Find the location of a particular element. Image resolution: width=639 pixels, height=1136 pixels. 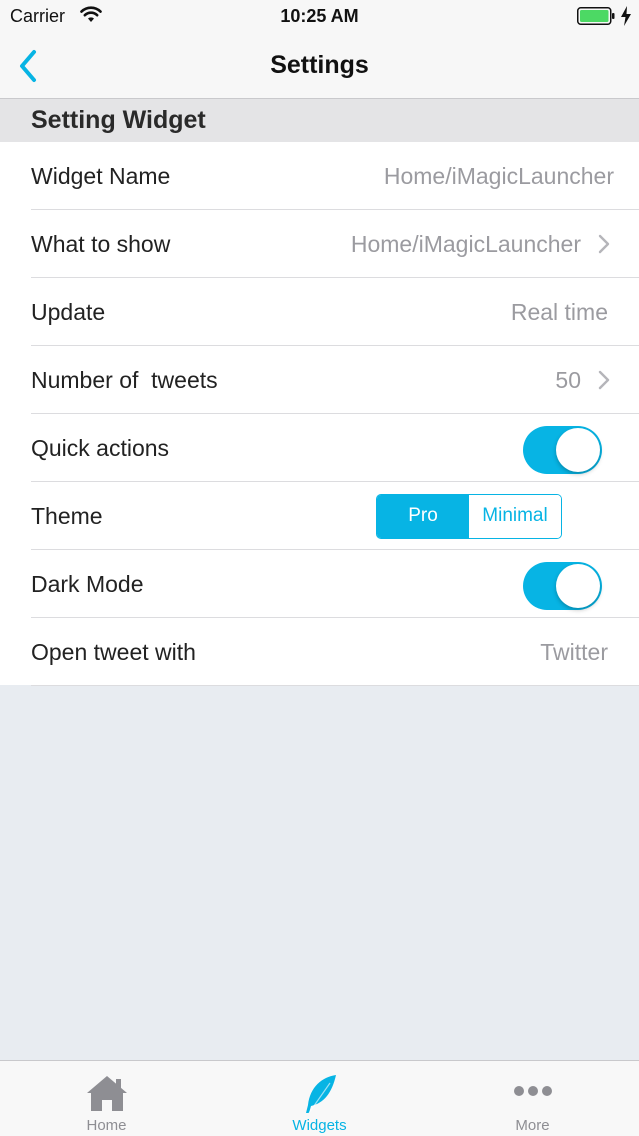

tab-widgets-label: Widgets is located at coordinates (319, 1125).